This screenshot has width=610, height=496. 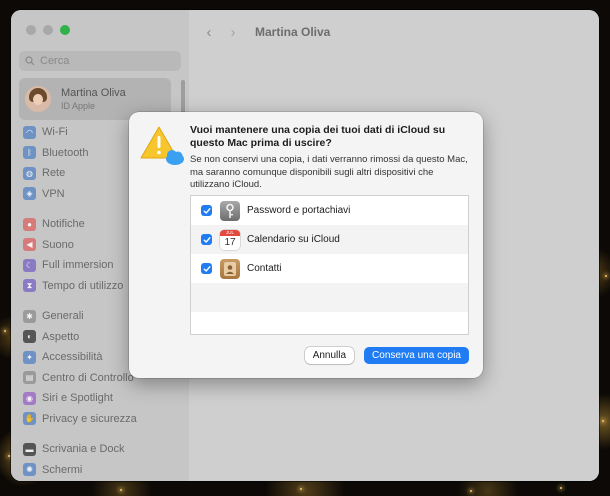 What do you see at coordinates (61, 336) in the screenshot?
I see `sidebar-item-label: Aspetto` at bounding box center [61, 336].